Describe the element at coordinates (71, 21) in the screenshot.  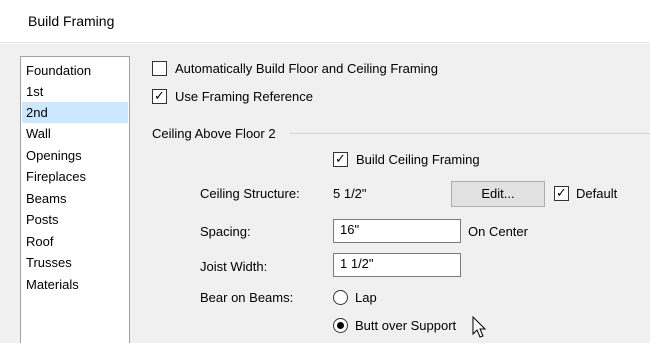
I see `window-title: Build Framing` at that location.